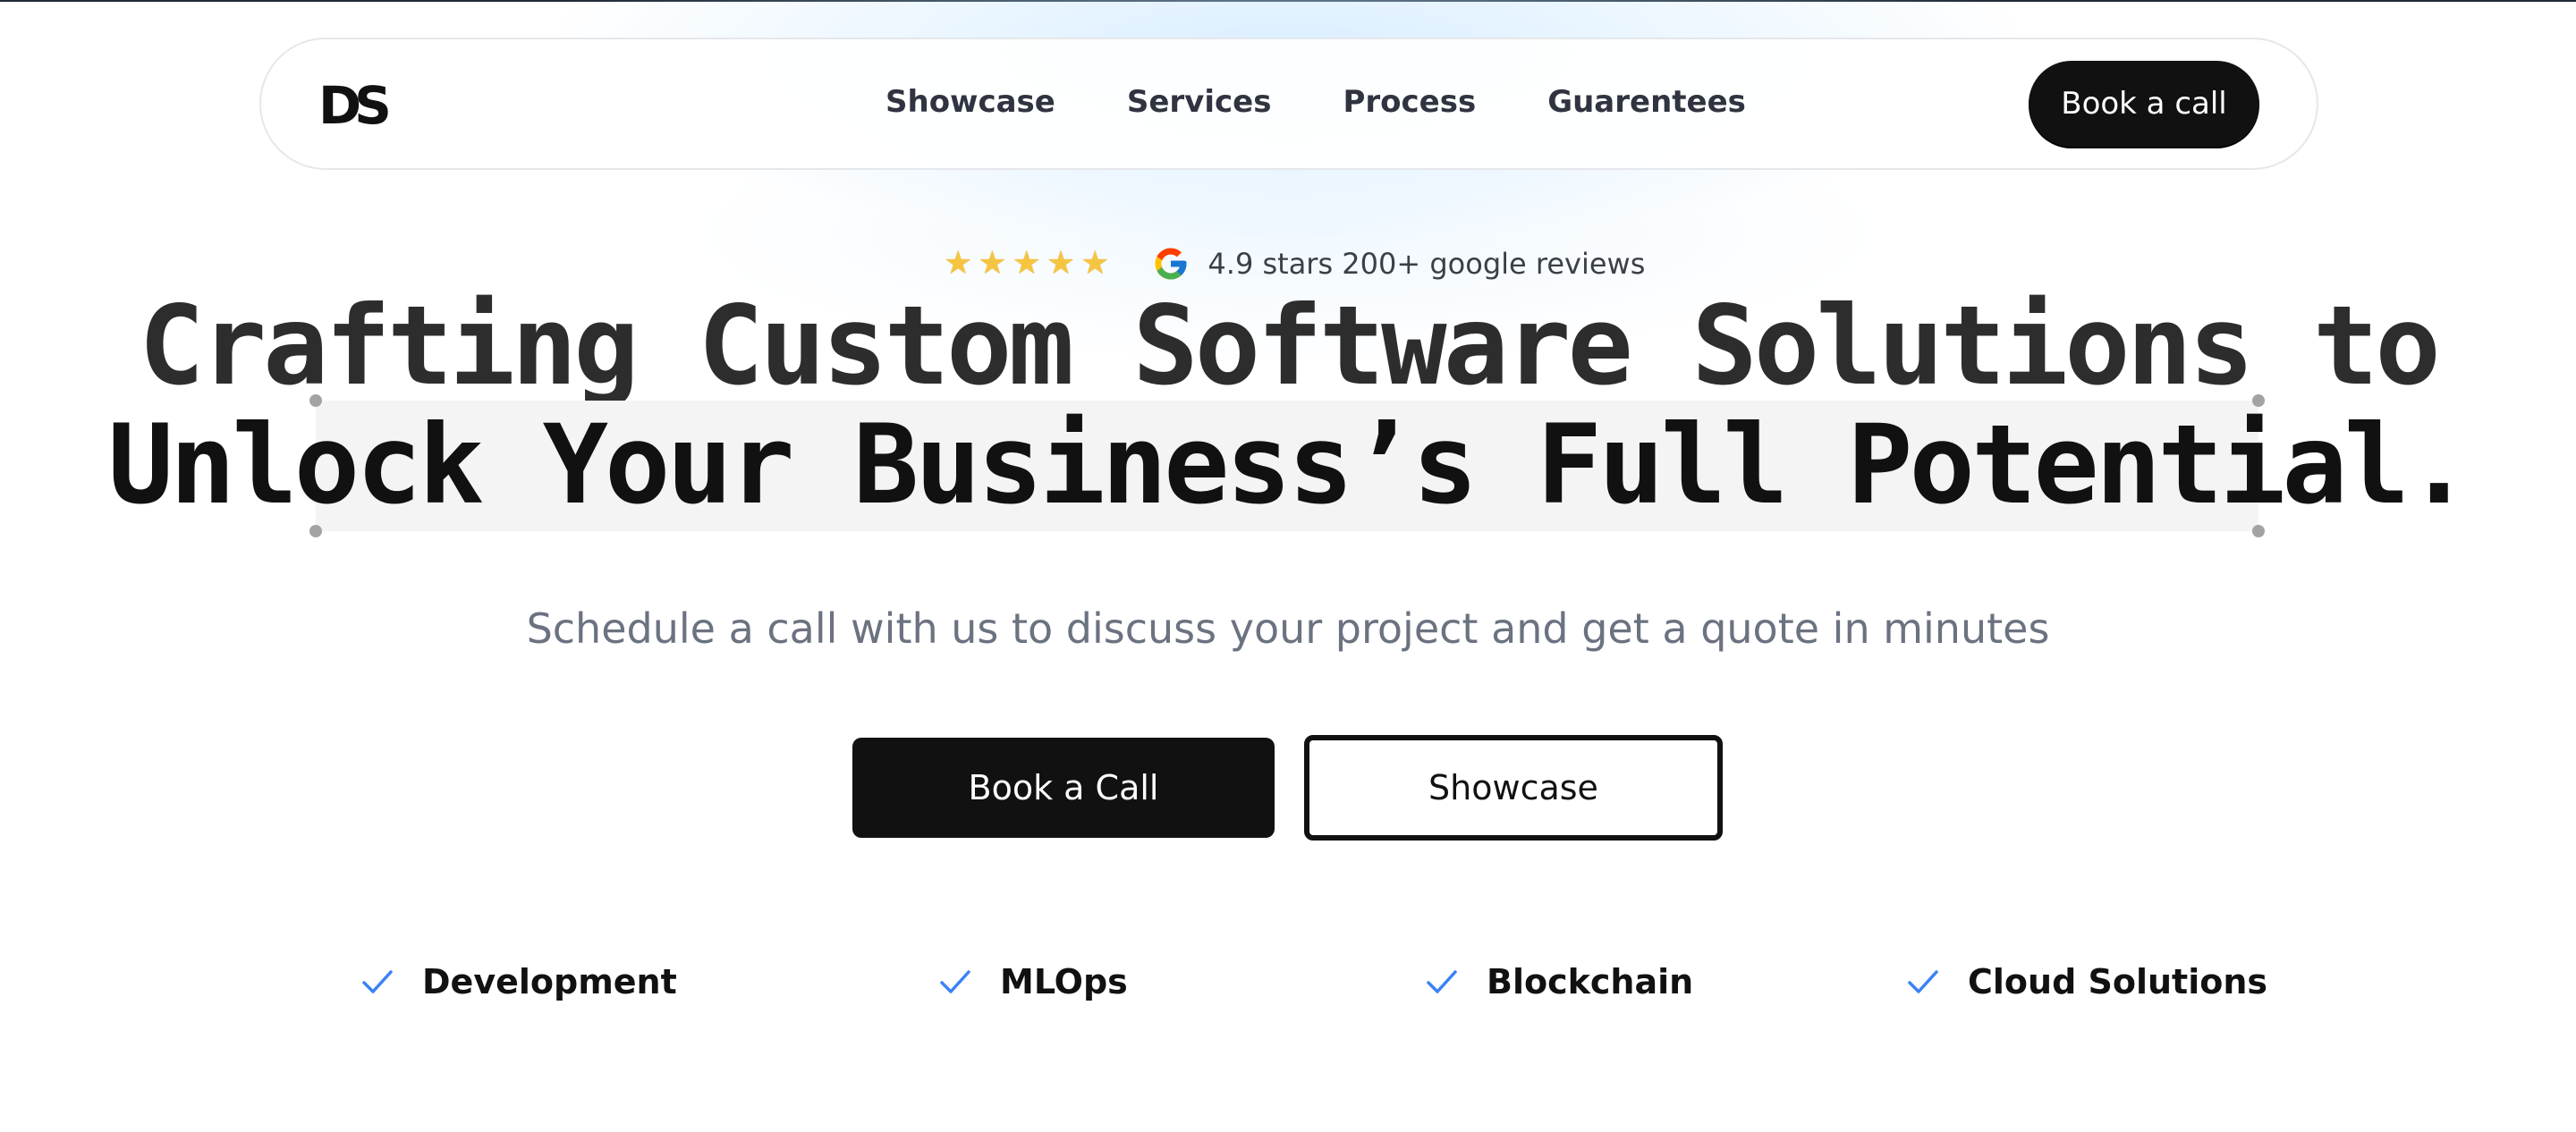  I want to click on feature-label: Development, so click(549, 981).